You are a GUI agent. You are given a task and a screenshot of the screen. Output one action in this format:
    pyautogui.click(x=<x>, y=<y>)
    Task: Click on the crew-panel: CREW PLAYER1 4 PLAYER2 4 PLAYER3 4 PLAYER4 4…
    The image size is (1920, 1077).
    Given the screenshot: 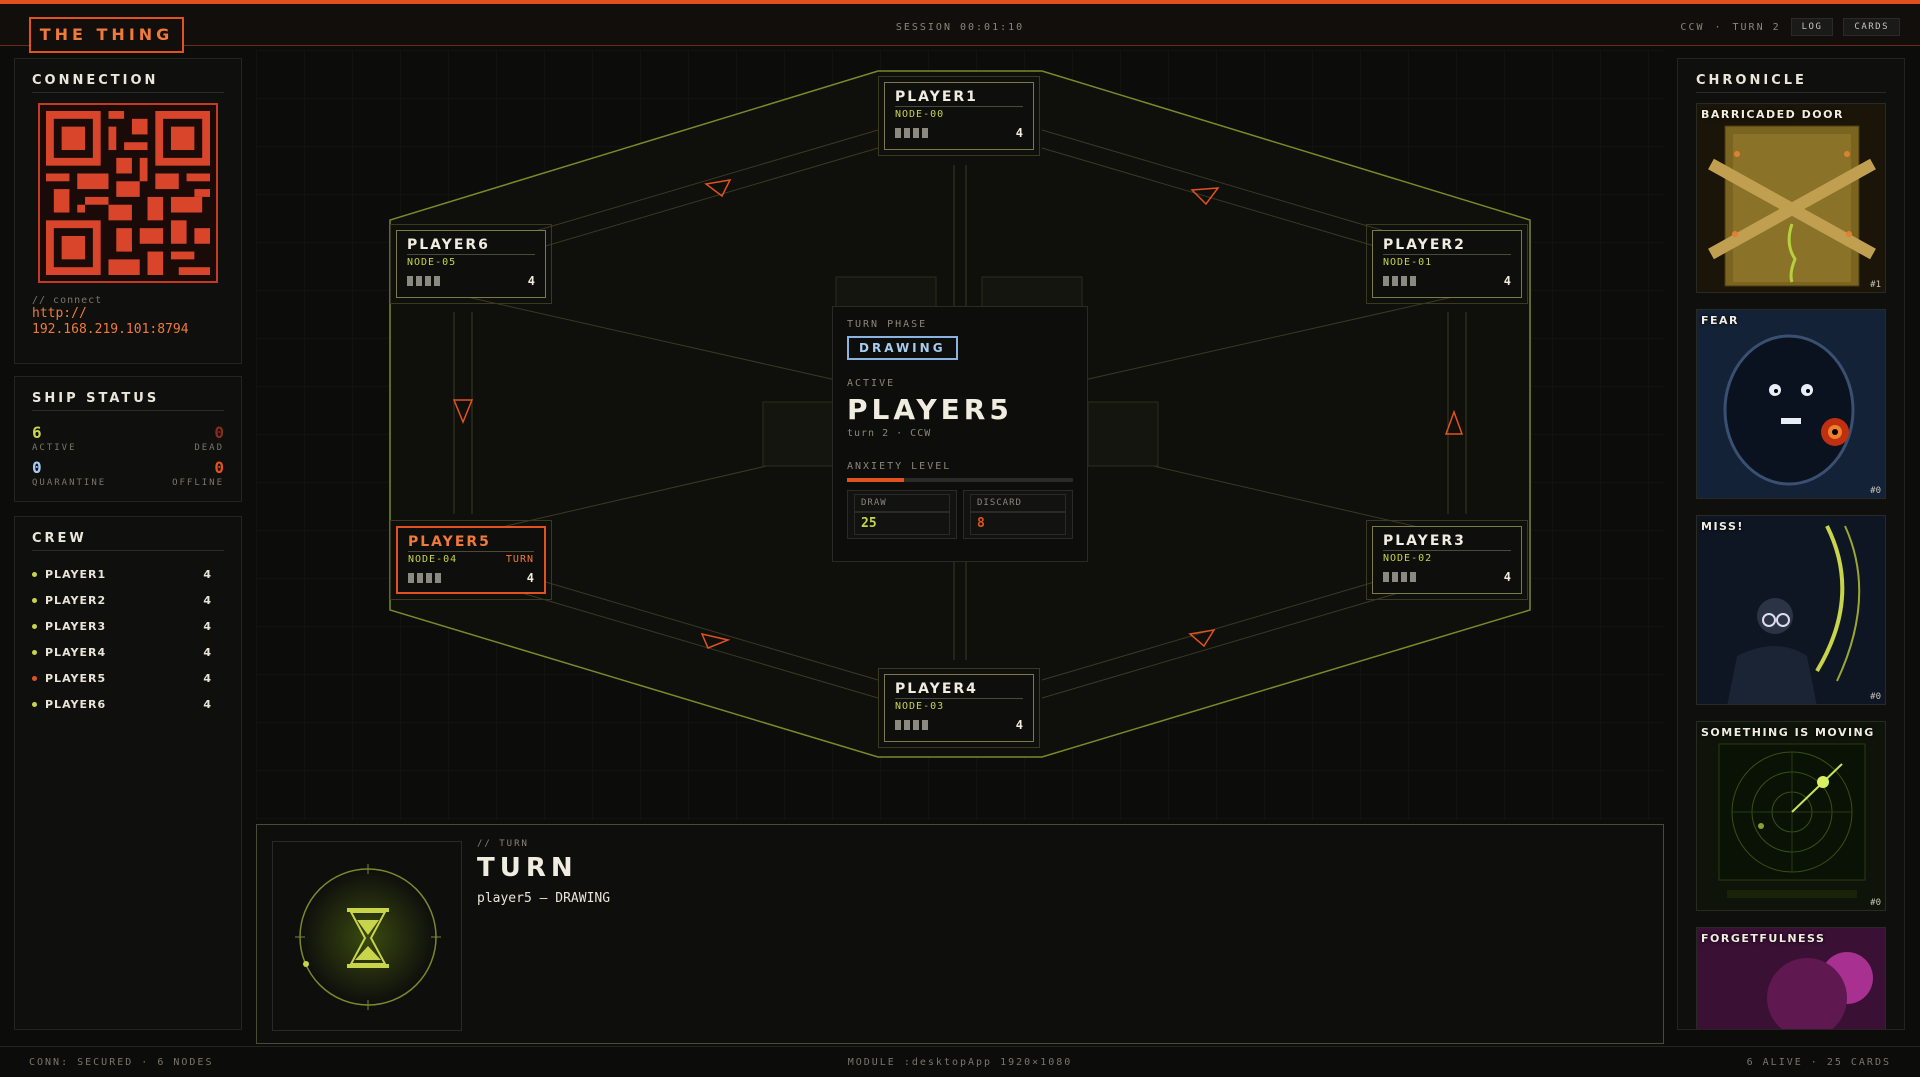 What is the action you would take?
    pyautogui.click(x=128, y=773)
    